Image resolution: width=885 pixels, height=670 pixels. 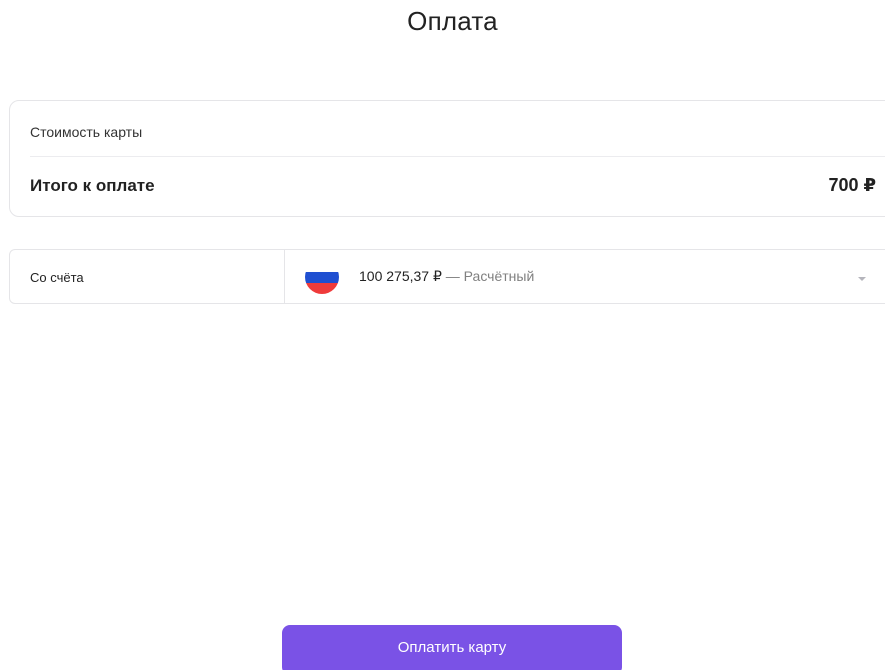 I want to click on total-value: 700 ₽, so click(x=852, y=185).